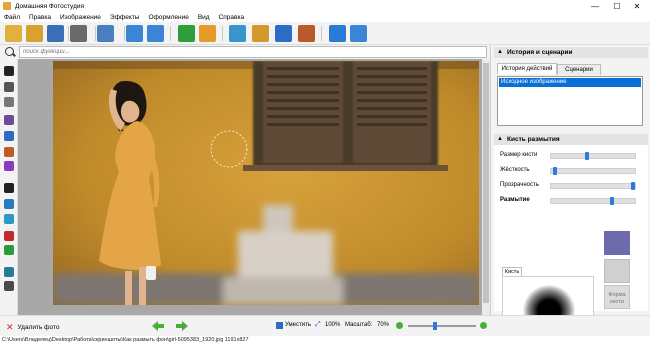 This screenshot has width=650, height=345. What do you see at coordinates (515, 170) in the screenshot?
I see `slider-label: Жёсткость` at bounding box center [515, 170].